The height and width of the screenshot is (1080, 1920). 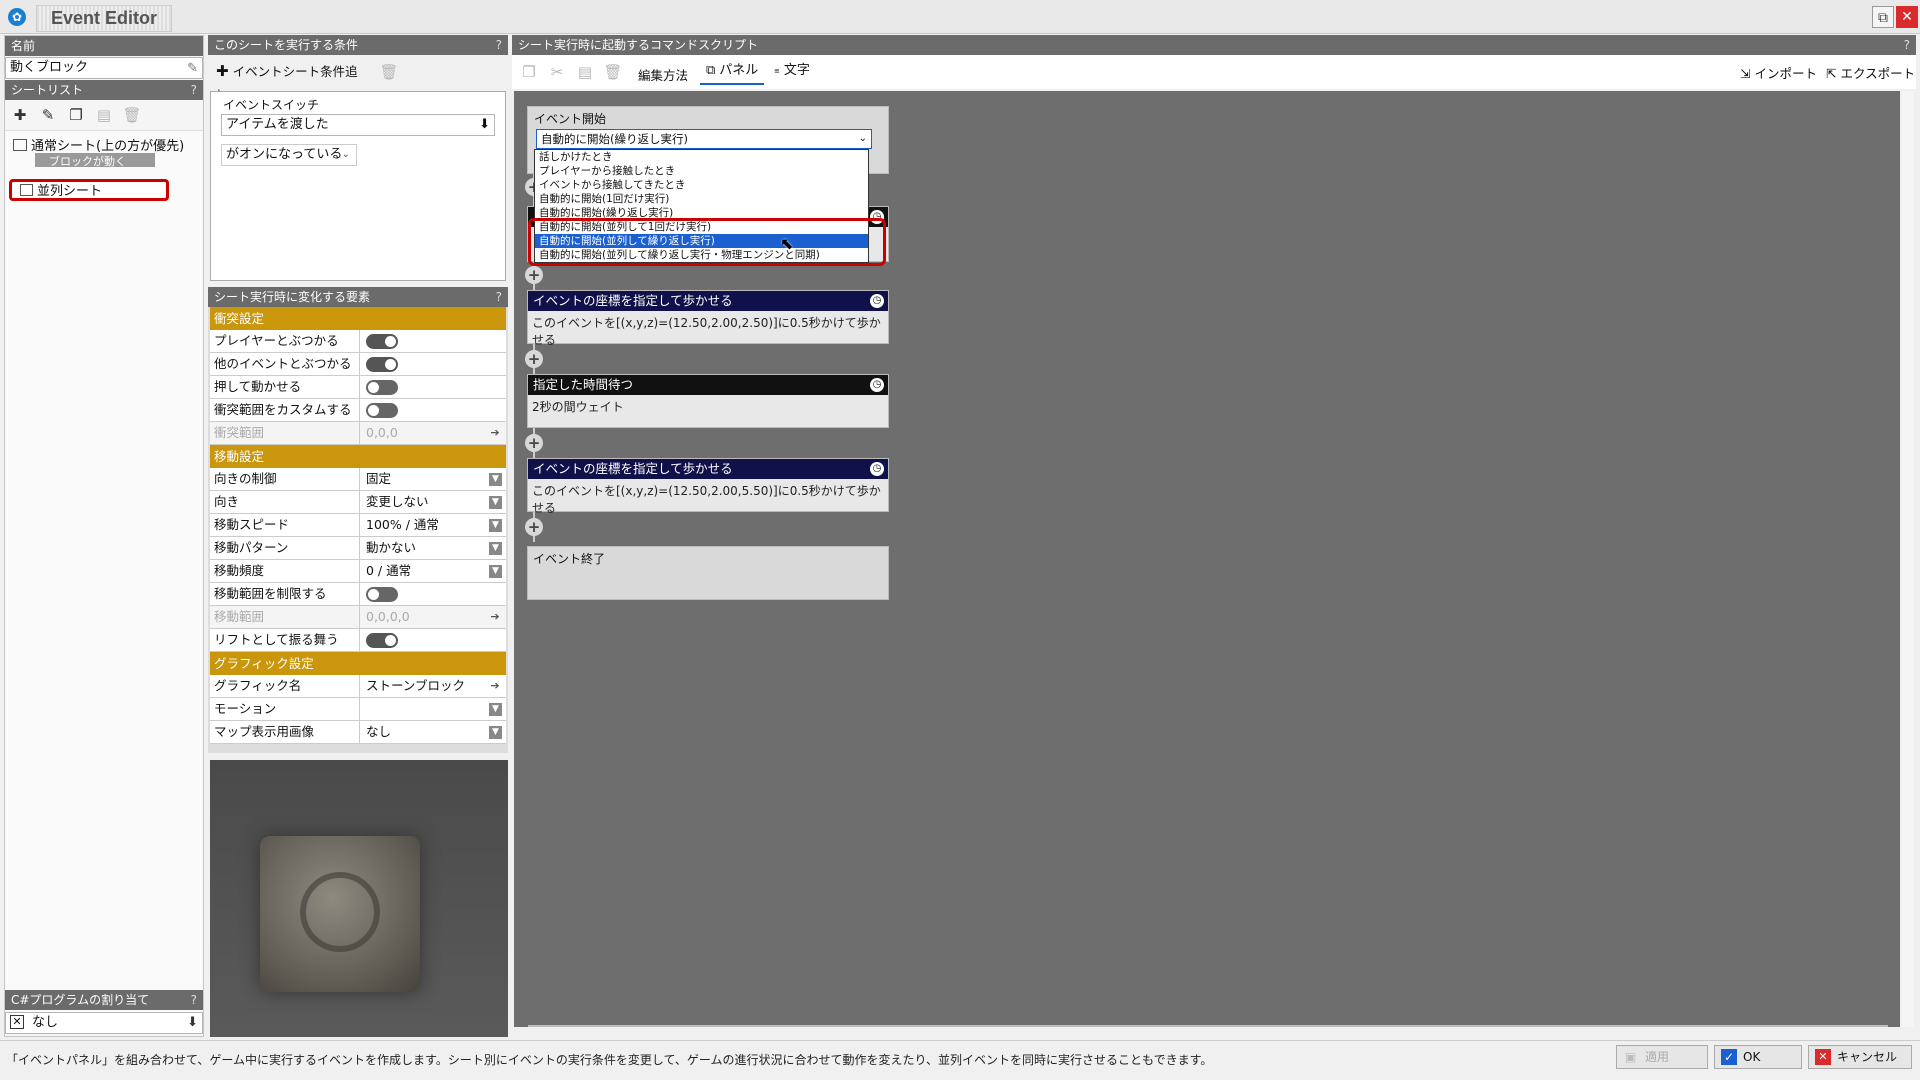 I want to click on name-field: 動くブロック ✎, so click(x=104, y=68).